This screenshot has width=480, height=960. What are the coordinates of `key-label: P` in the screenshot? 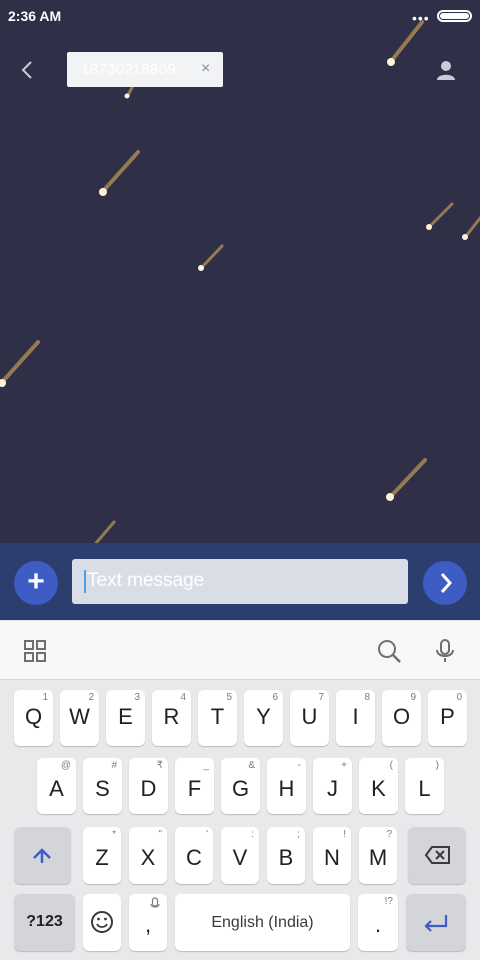 It's located at (447, 716).